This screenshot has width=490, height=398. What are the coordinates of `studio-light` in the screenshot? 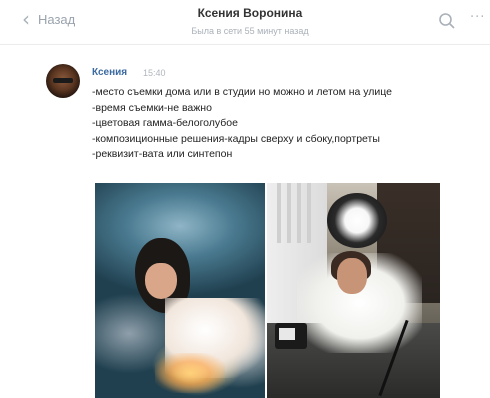 It's located at (357, 220).